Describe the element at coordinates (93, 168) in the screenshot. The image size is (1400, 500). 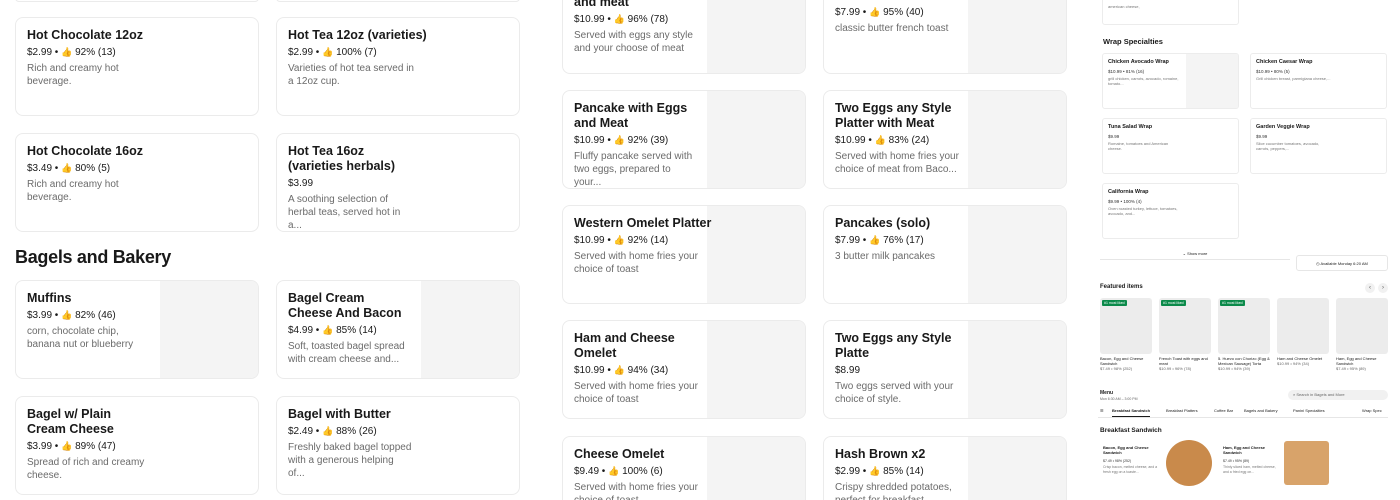
I see `item-rating: 80% (5)` at that location.